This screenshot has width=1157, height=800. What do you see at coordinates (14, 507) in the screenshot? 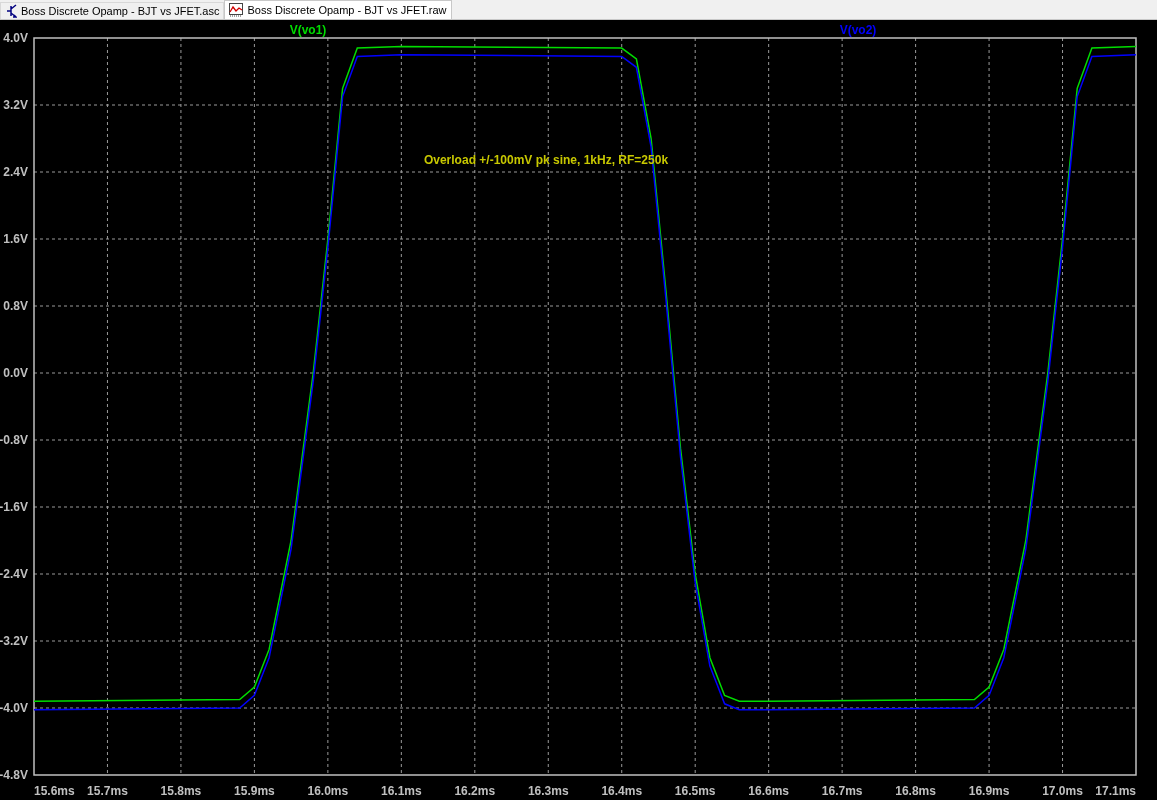
I see `y-axis-tick-label: -1.6V` at bounding box center [14, 507].